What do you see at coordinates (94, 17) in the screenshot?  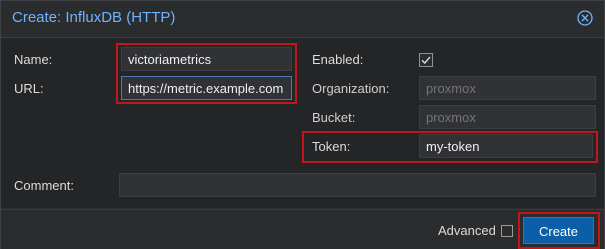 I see `dialog-title: Create: InfluxDB (HTTP)` at bounding box center [94, 17].